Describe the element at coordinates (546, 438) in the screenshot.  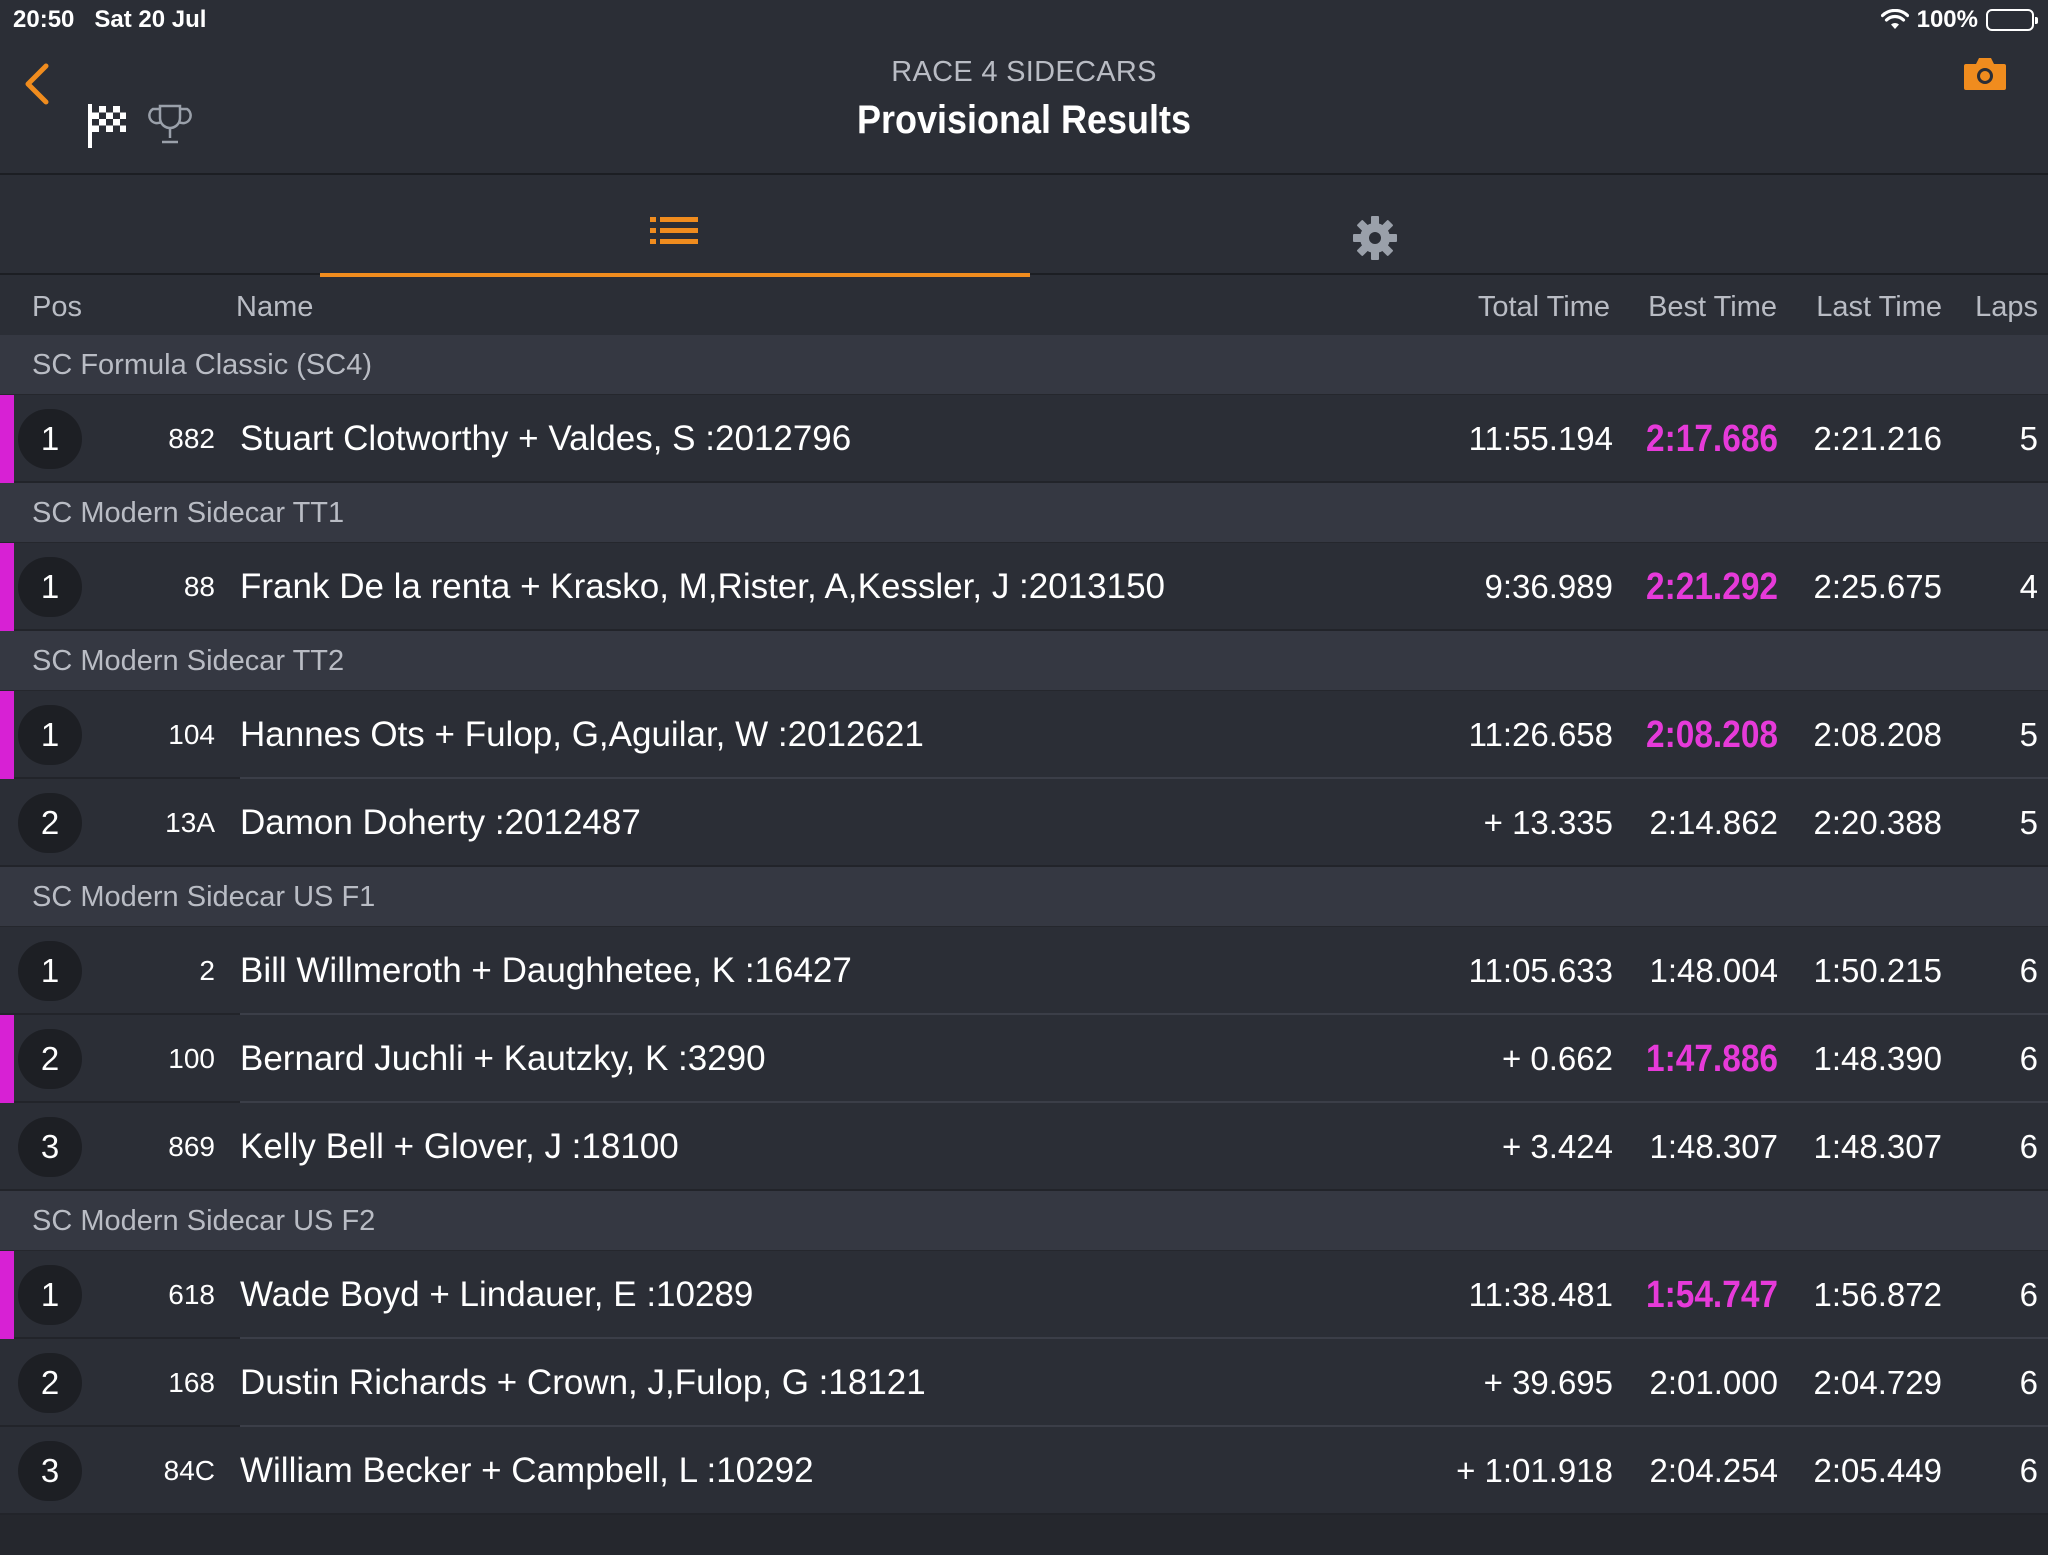
I see `rider-name: Stuart Clotworthy + Valdes, S :2012796` at that location.